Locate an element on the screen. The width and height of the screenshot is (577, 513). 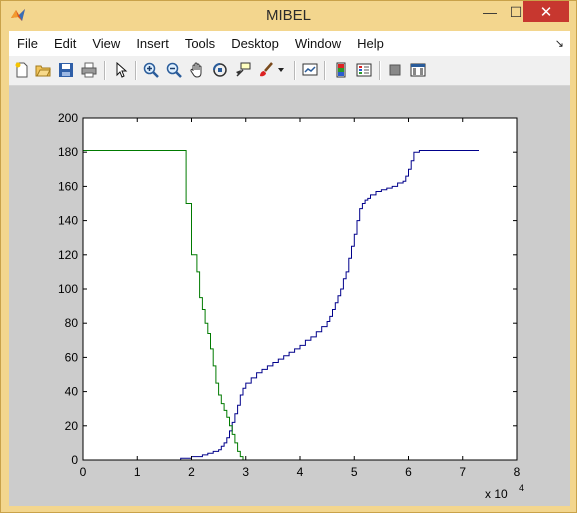
x-tick-label: 3 is located at coordinates (245, 472).